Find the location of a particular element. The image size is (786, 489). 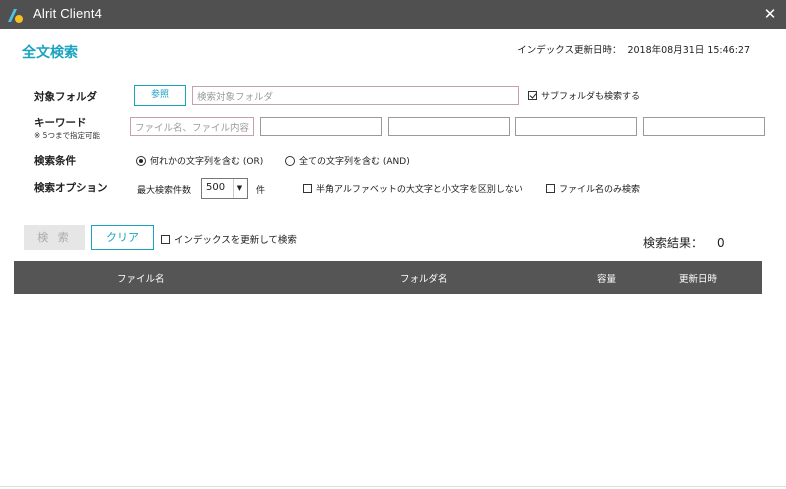

search-button: 検 索 is located at coordinates (54, 237).